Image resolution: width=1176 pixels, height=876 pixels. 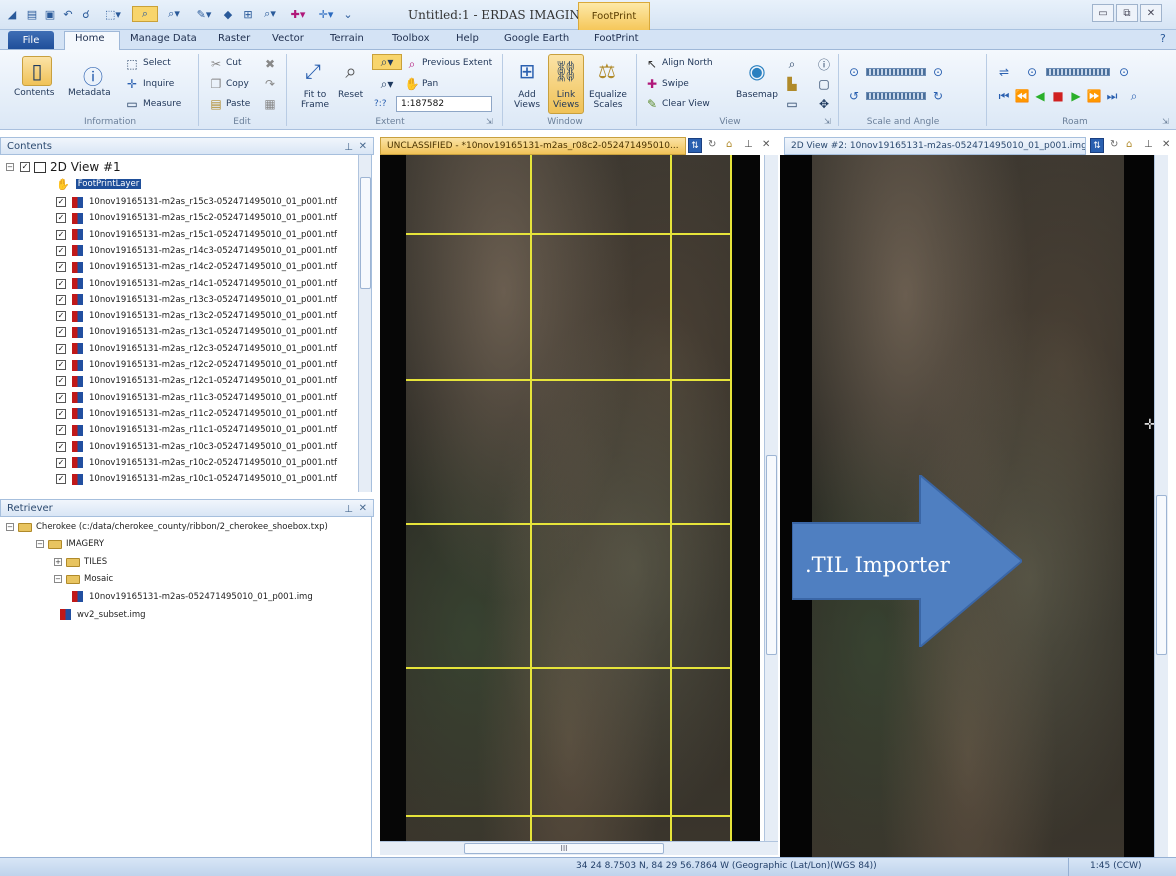 What do you see at coordinates (248, 14) in the screenshot?
I see `grid-icon: ⊞` at bounding box center [248, 14].